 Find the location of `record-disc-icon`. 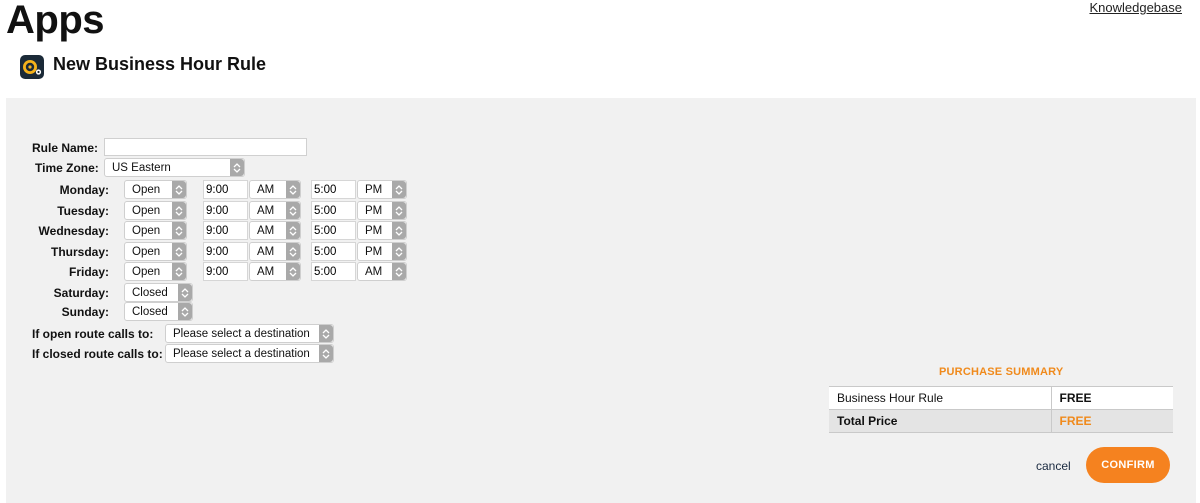

record-disc-icon is located at coordinates (32, 67).